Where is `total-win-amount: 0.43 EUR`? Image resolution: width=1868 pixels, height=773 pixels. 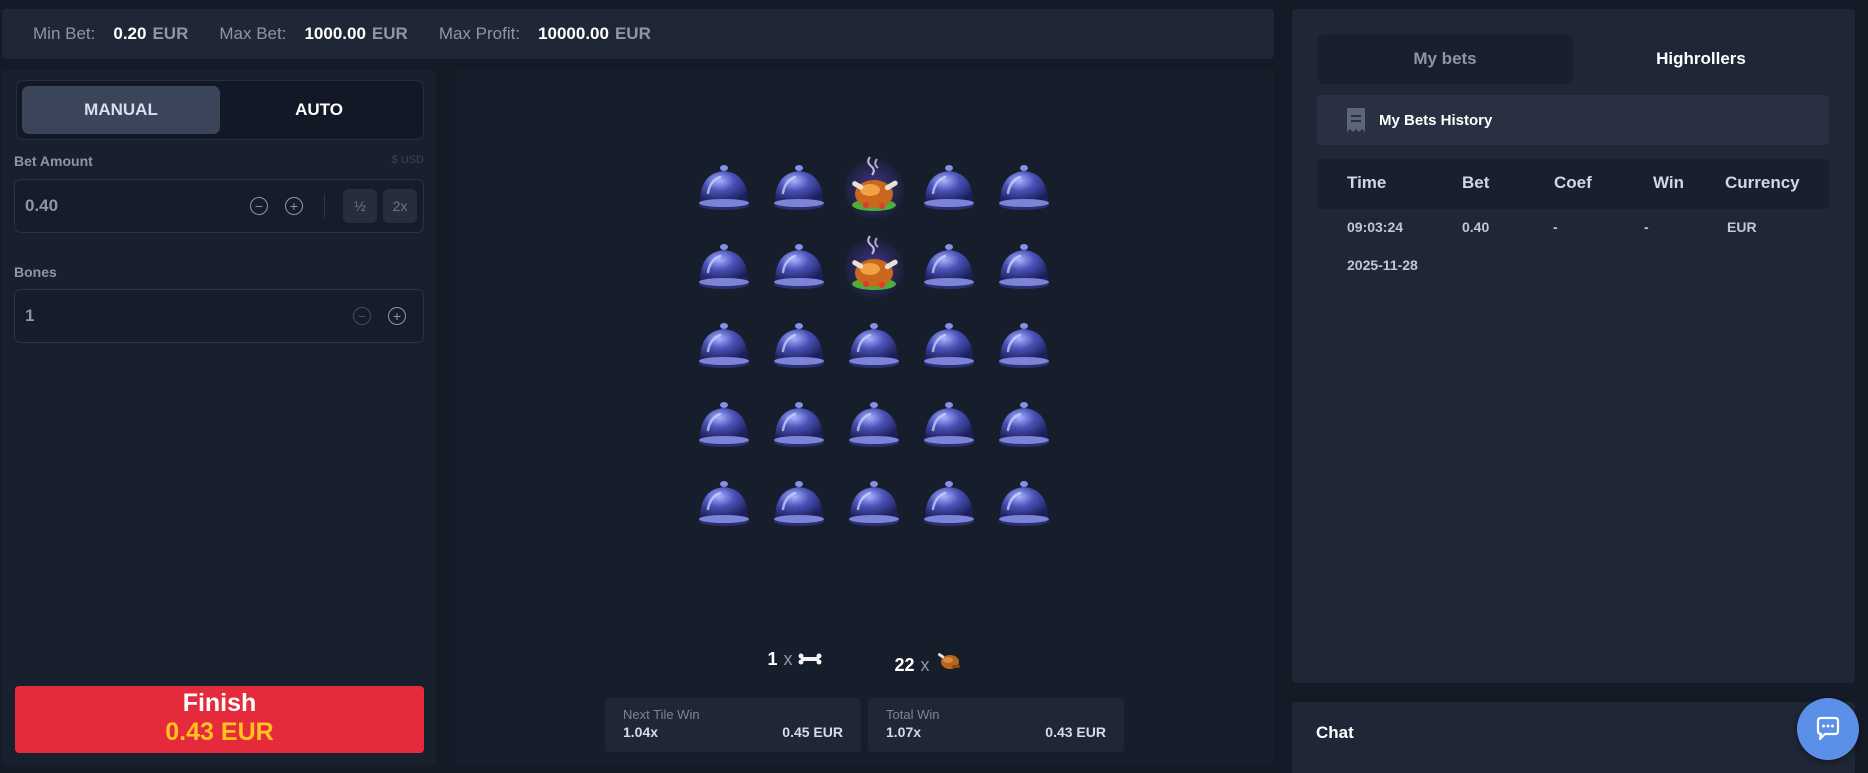
total-win-amount: 0.43 EUR is located at coordinates (1075, 732).